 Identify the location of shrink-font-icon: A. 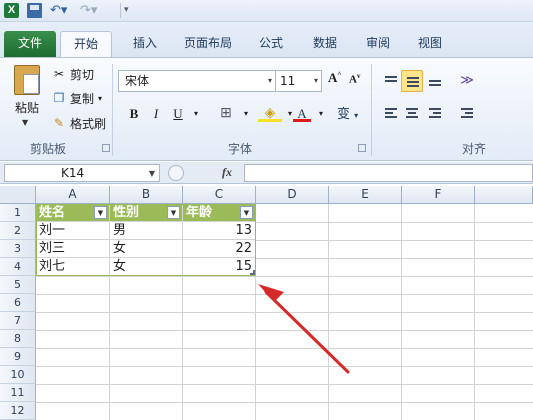
(353, 79).